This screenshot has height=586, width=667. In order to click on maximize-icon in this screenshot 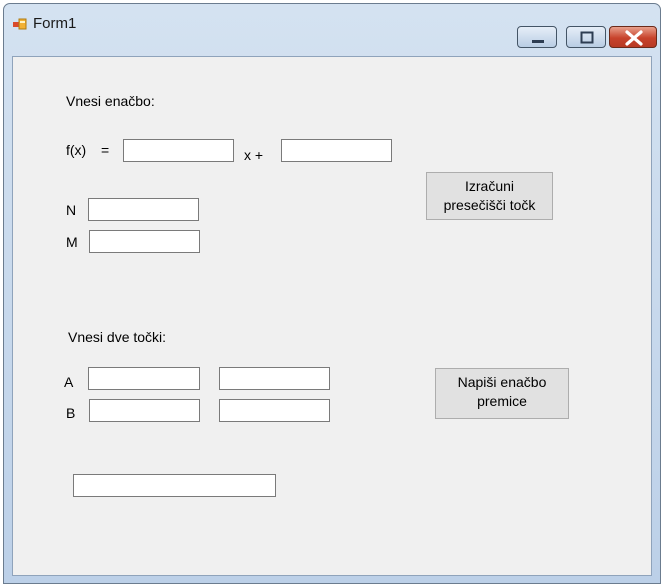, I will do `click(587, 37)`.